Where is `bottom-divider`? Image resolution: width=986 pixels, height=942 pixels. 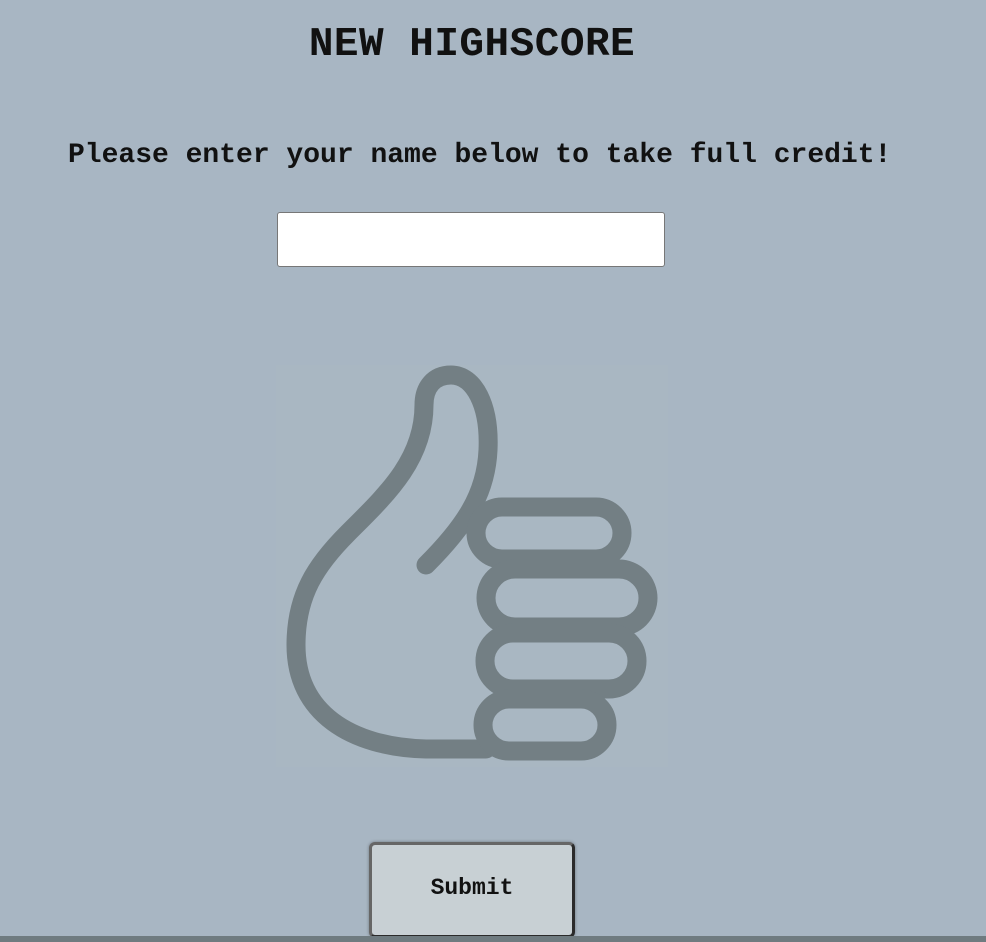
bottom-divider is located at coordinates (493, 939).